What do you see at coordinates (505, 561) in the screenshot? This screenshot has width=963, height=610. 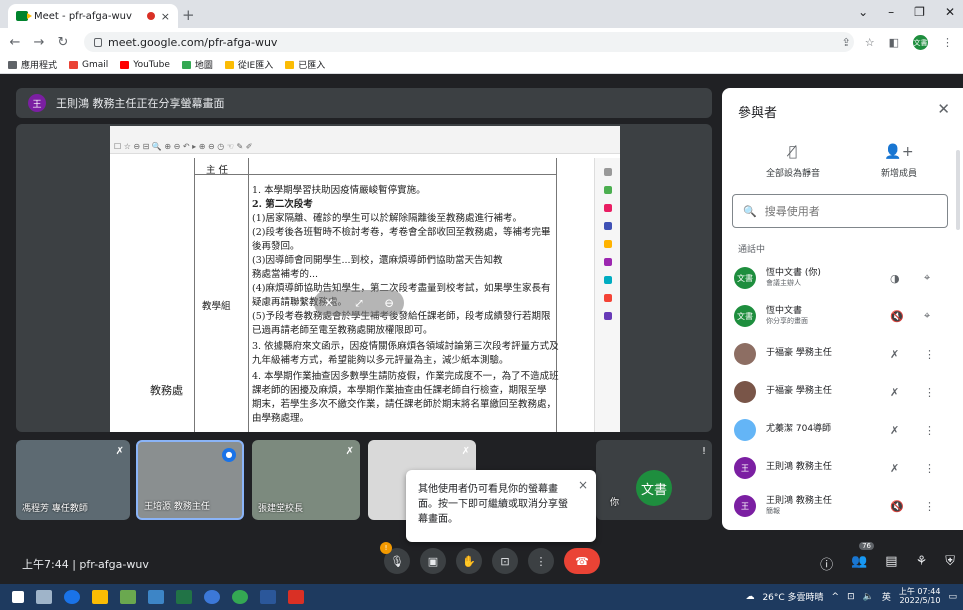 I see `present-button: ⊡` at bounding box center [505, 561].